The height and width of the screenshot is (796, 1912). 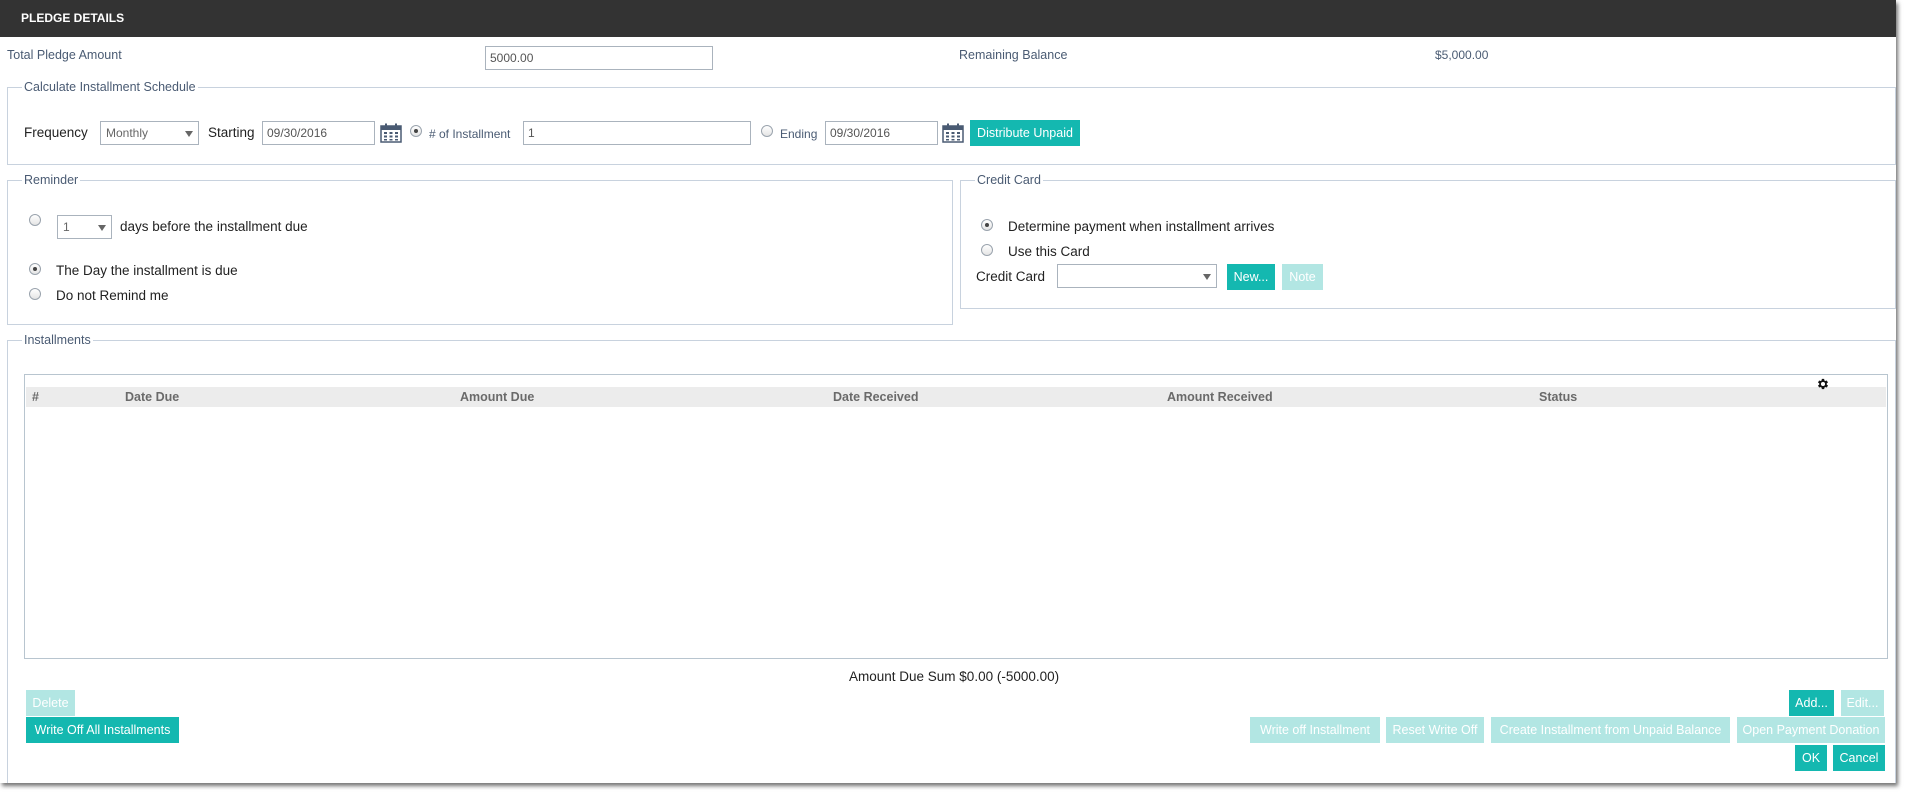 I want to click on reminder-fieldset, so click(x=480, y=252).